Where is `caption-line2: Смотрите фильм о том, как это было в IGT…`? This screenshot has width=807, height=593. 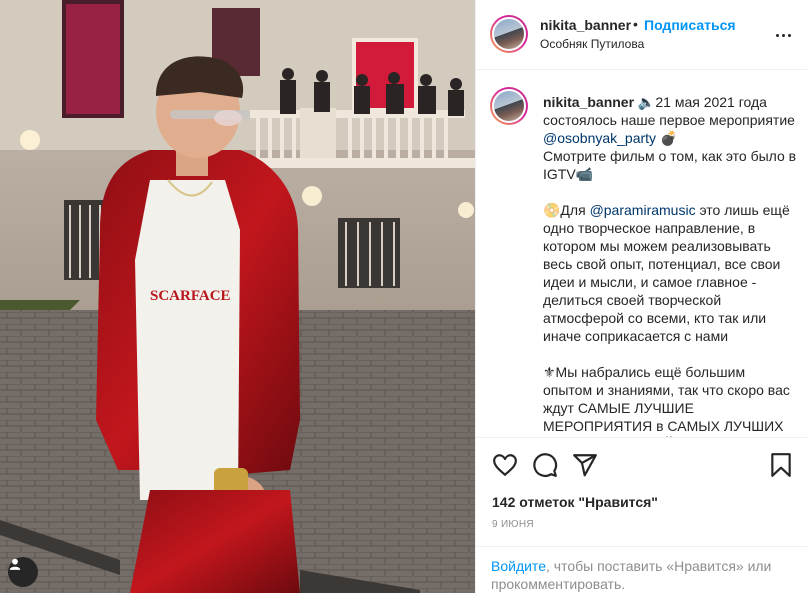
caption-line2: Смотрите фильм о том, как это было в IGT… is located at coordinates (670, 165).